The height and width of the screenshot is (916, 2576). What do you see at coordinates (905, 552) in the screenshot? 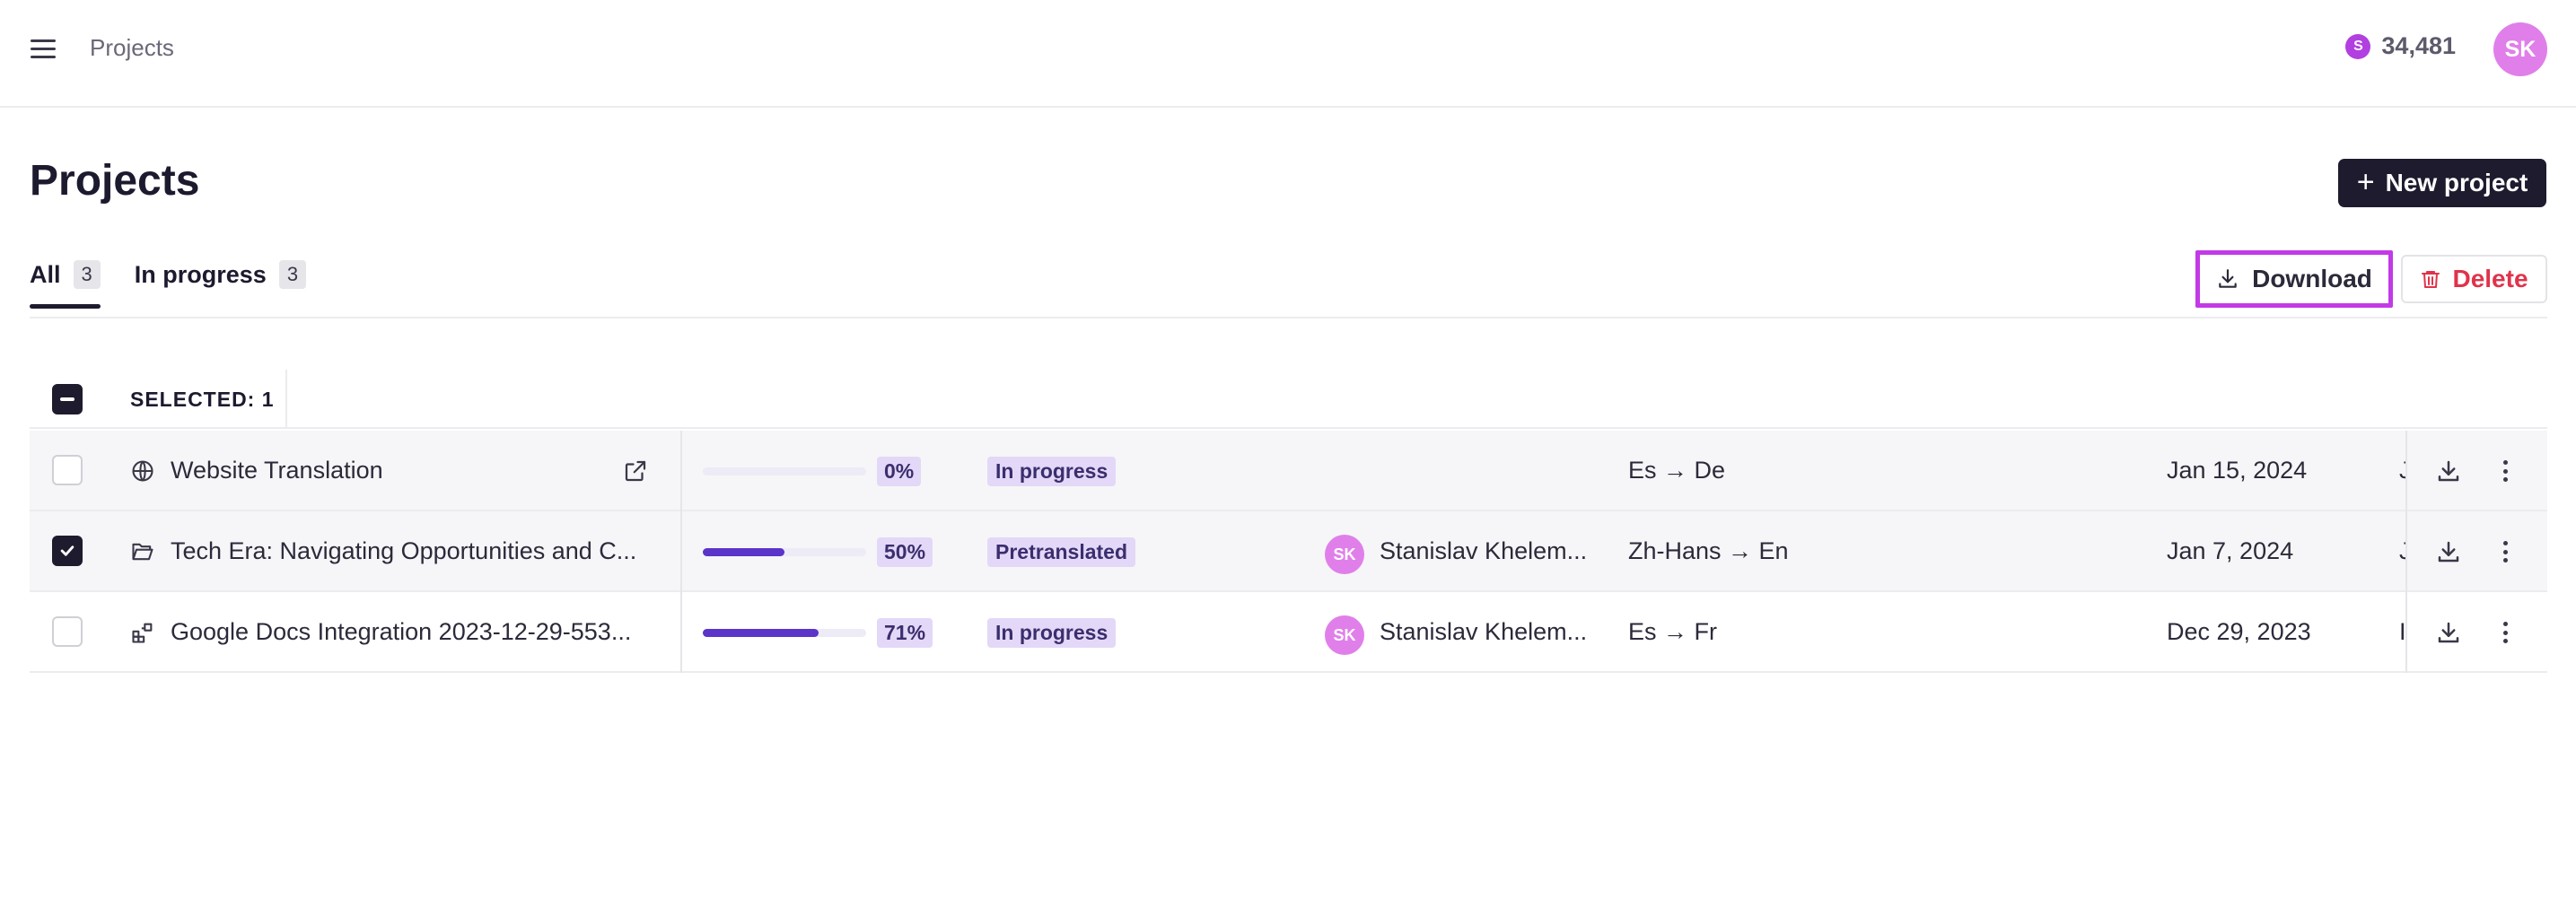
I see `progress-percent: 50%` at bounding box center [905, 552].